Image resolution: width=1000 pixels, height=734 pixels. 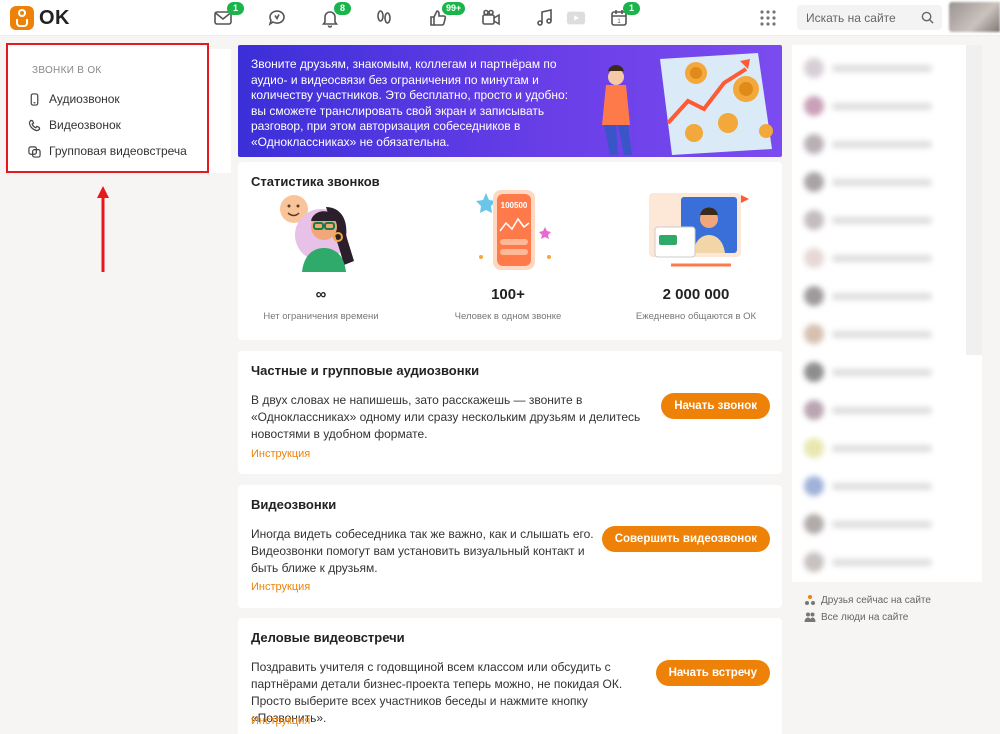 I want to click on menu-panel-edge, so click(x=220, y=111).